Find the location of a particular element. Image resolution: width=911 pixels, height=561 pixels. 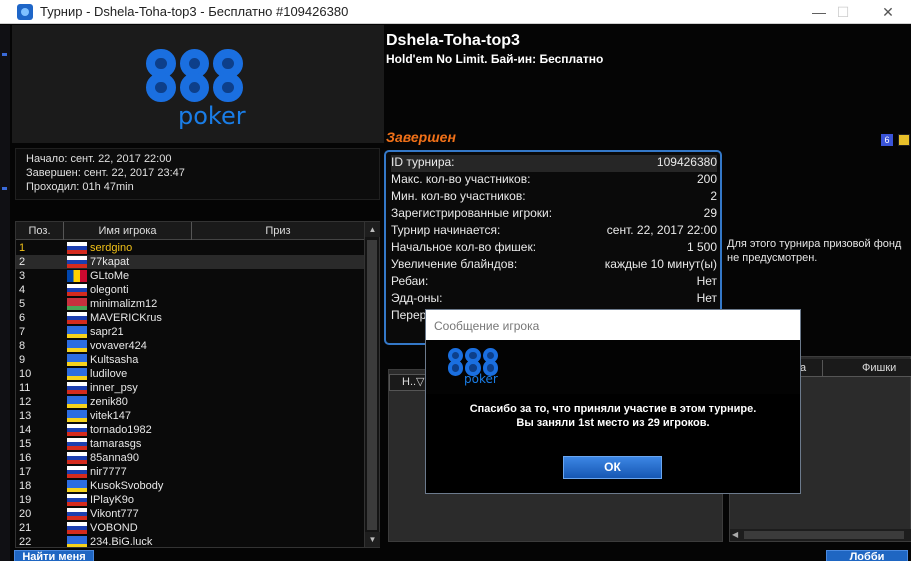

player-name: olegonti is located at coordinates (109, 290).